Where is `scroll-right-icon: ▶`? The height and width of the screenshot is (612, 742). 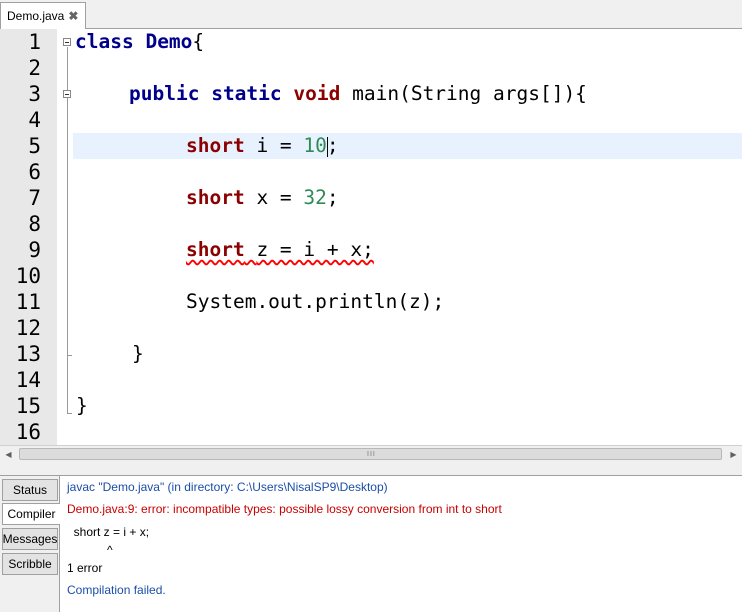
scroll-right-icon: ▶ is located at coordinates (733, 454).